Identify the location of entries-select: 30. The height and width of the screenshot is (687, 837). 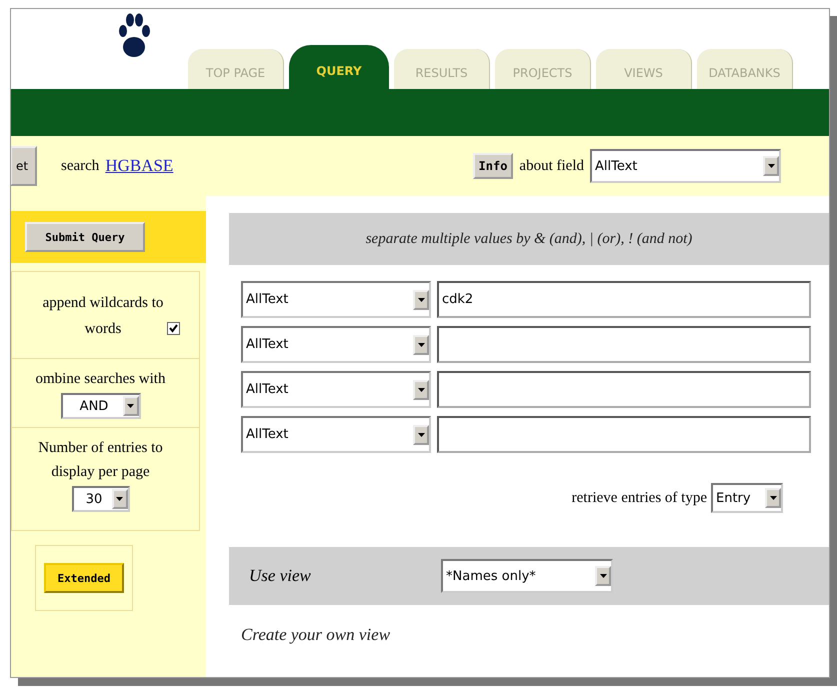
(101, 499).